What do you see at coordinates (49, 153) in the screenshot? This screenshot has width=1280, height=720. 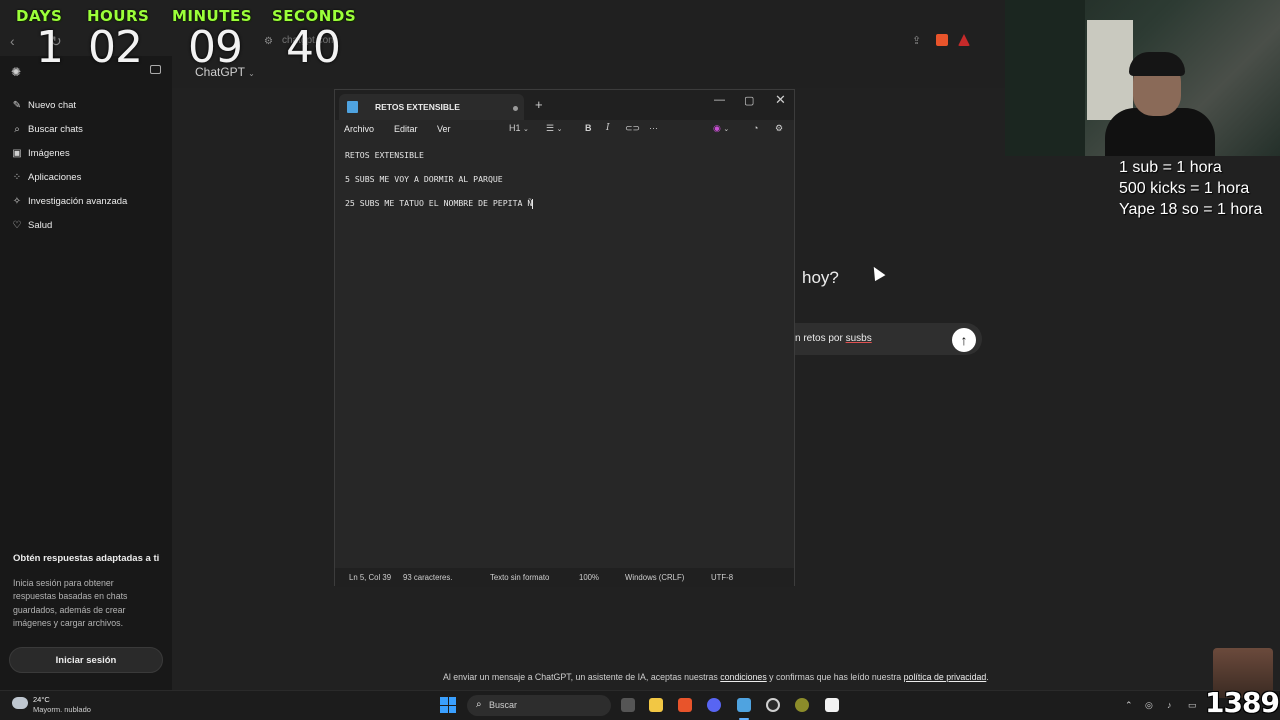 I see `sidebar-item-label: Imágenes` at bounding box center [49, 153].